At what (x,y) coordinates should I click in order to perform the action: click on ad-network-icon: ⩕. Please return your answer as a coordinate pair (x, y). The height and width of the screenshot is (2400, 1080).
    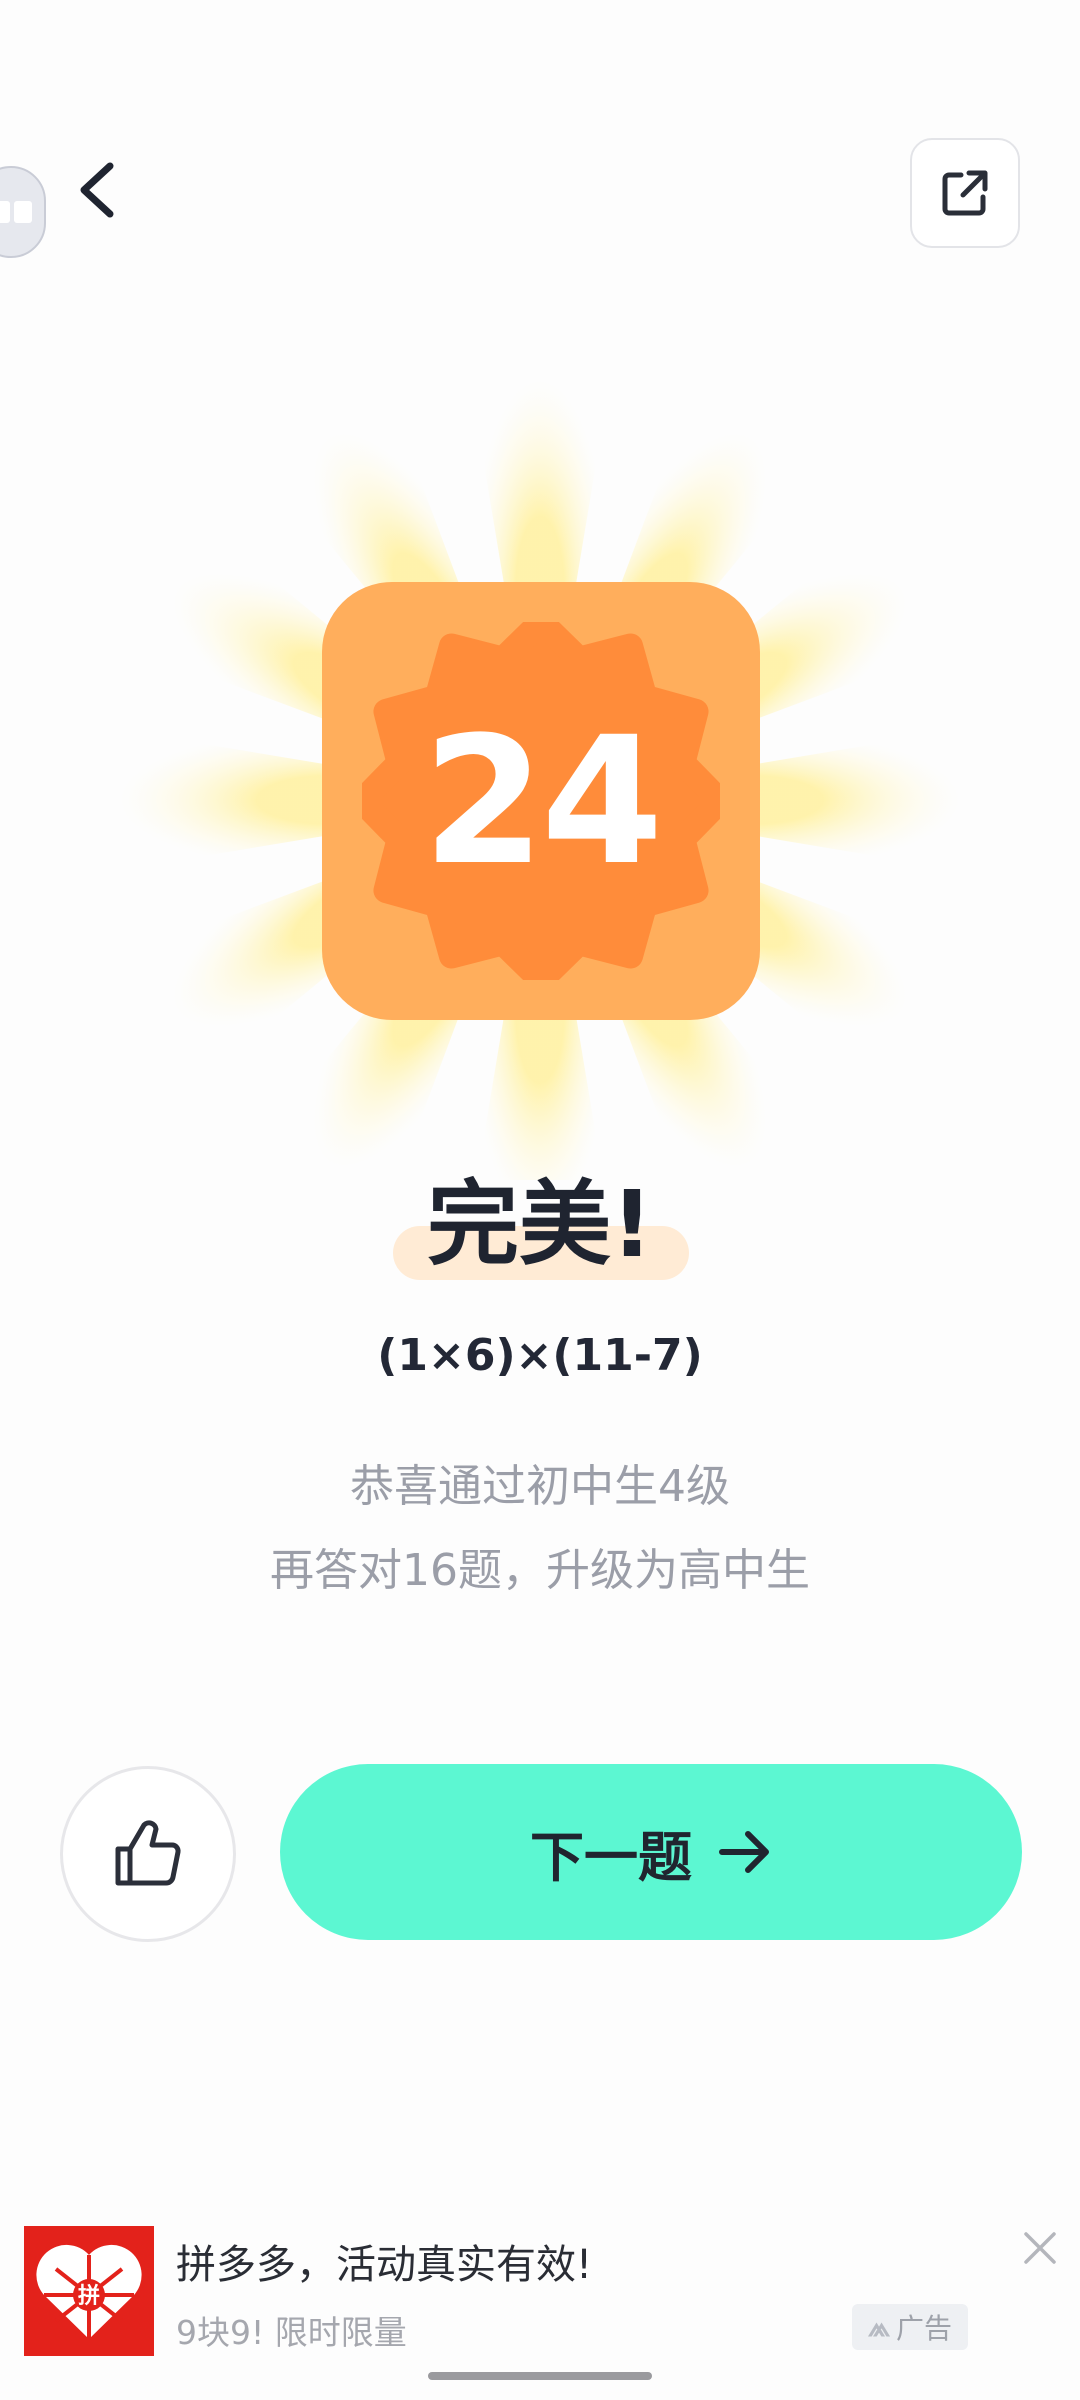
    Looking at the image, I should click on (879, 2326).